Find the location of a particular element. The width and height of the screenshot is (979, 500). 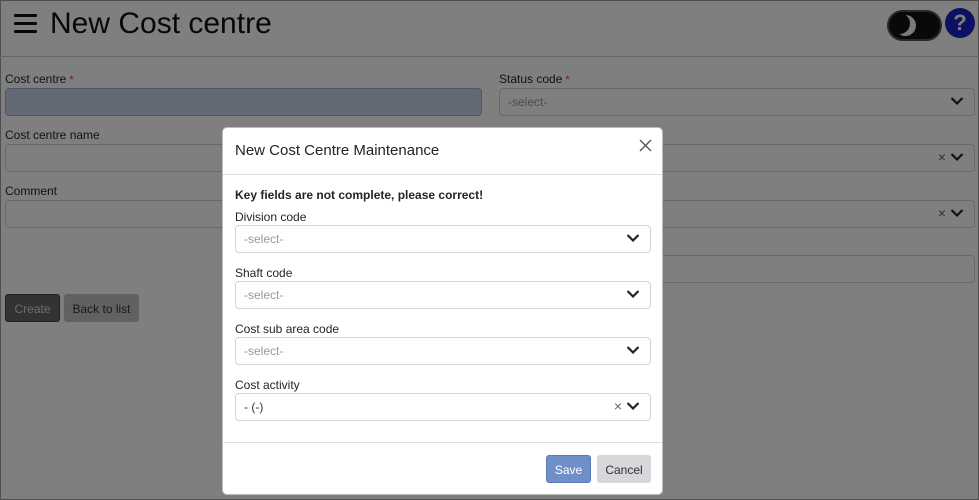

shaft-code-select: -select- is located at coordinates (443, 295).